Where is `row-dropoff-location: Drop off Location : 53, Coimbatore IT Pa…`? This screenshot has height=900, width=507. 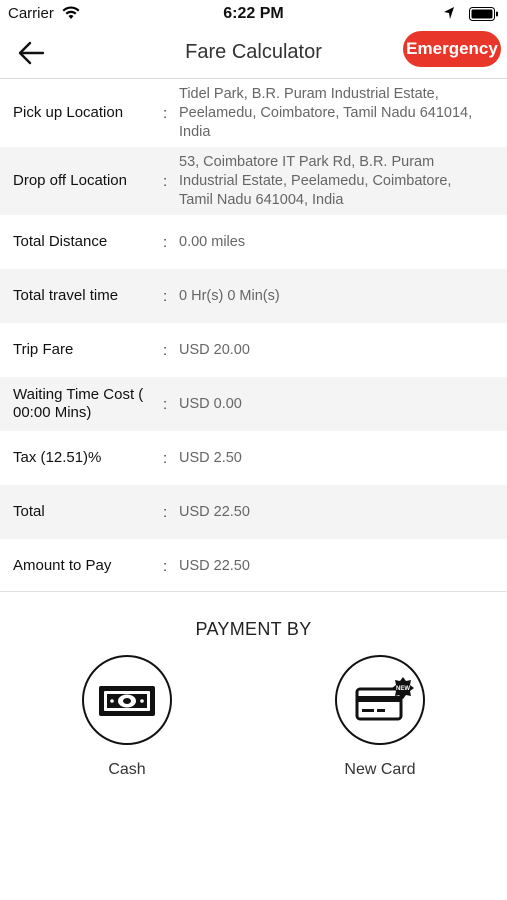 row-dropoff-location: Drop off Location : 53, Coimbatore IT Pa… is located at coordinates (253, 181).